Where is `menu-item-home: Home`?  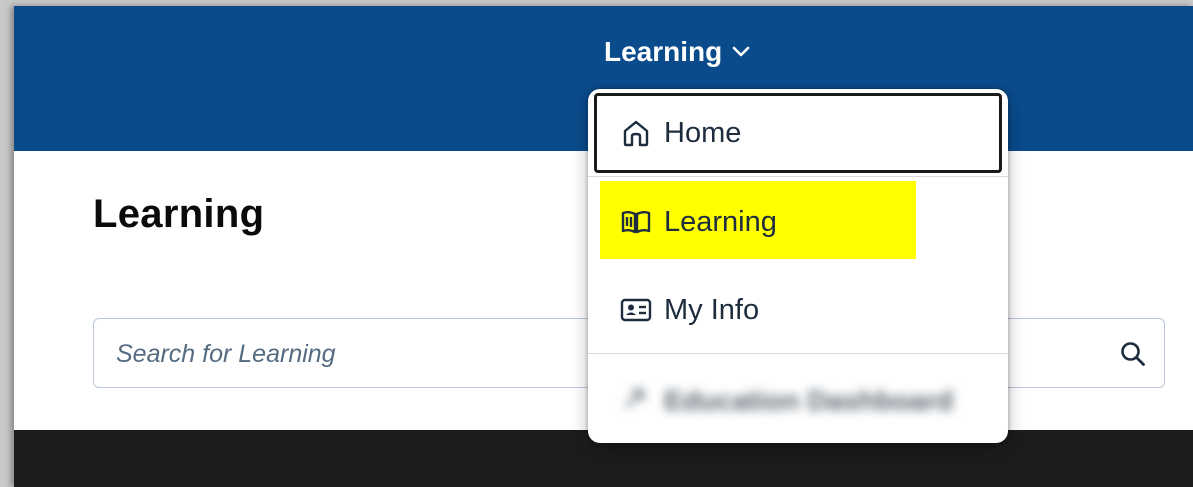 menu-item-home: Home is located at coordinates (798, 133).